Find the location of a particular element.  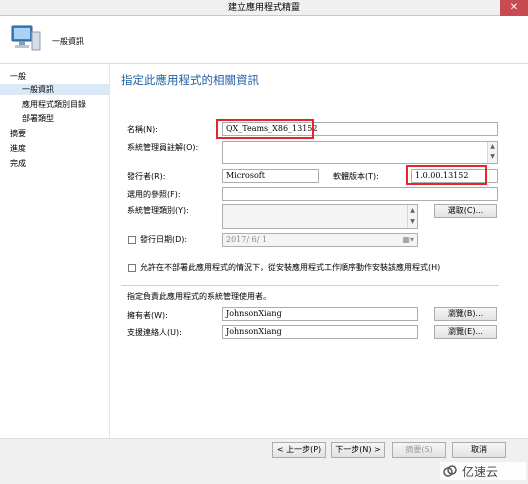

comment-scrollbar: ▲ ▼ is located at coordinates (492, 152).